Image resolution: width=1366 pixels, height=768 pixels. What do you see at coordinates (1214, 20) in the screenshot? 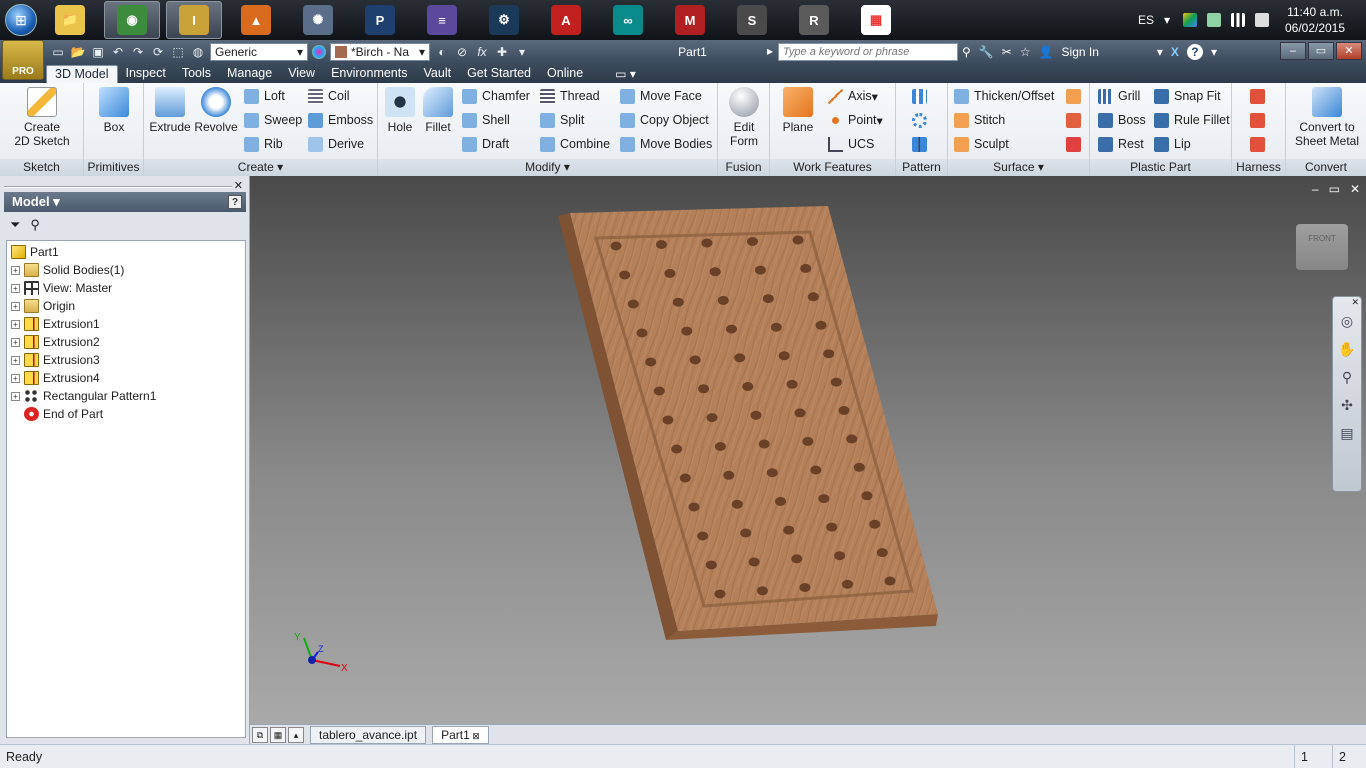
I see `dropbox-icon` at bounding box center [1214, 20].